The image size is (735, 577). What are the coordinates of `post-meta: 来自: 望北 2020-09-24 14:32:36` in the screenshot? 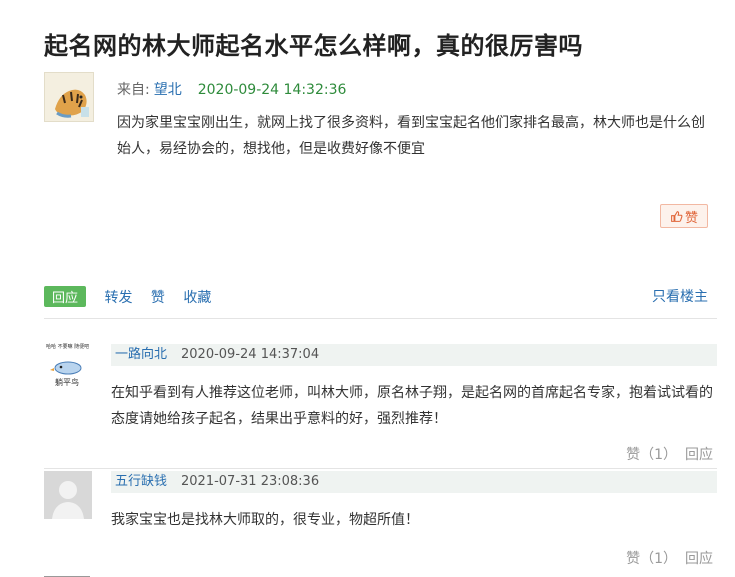 It's located at (231, 89).